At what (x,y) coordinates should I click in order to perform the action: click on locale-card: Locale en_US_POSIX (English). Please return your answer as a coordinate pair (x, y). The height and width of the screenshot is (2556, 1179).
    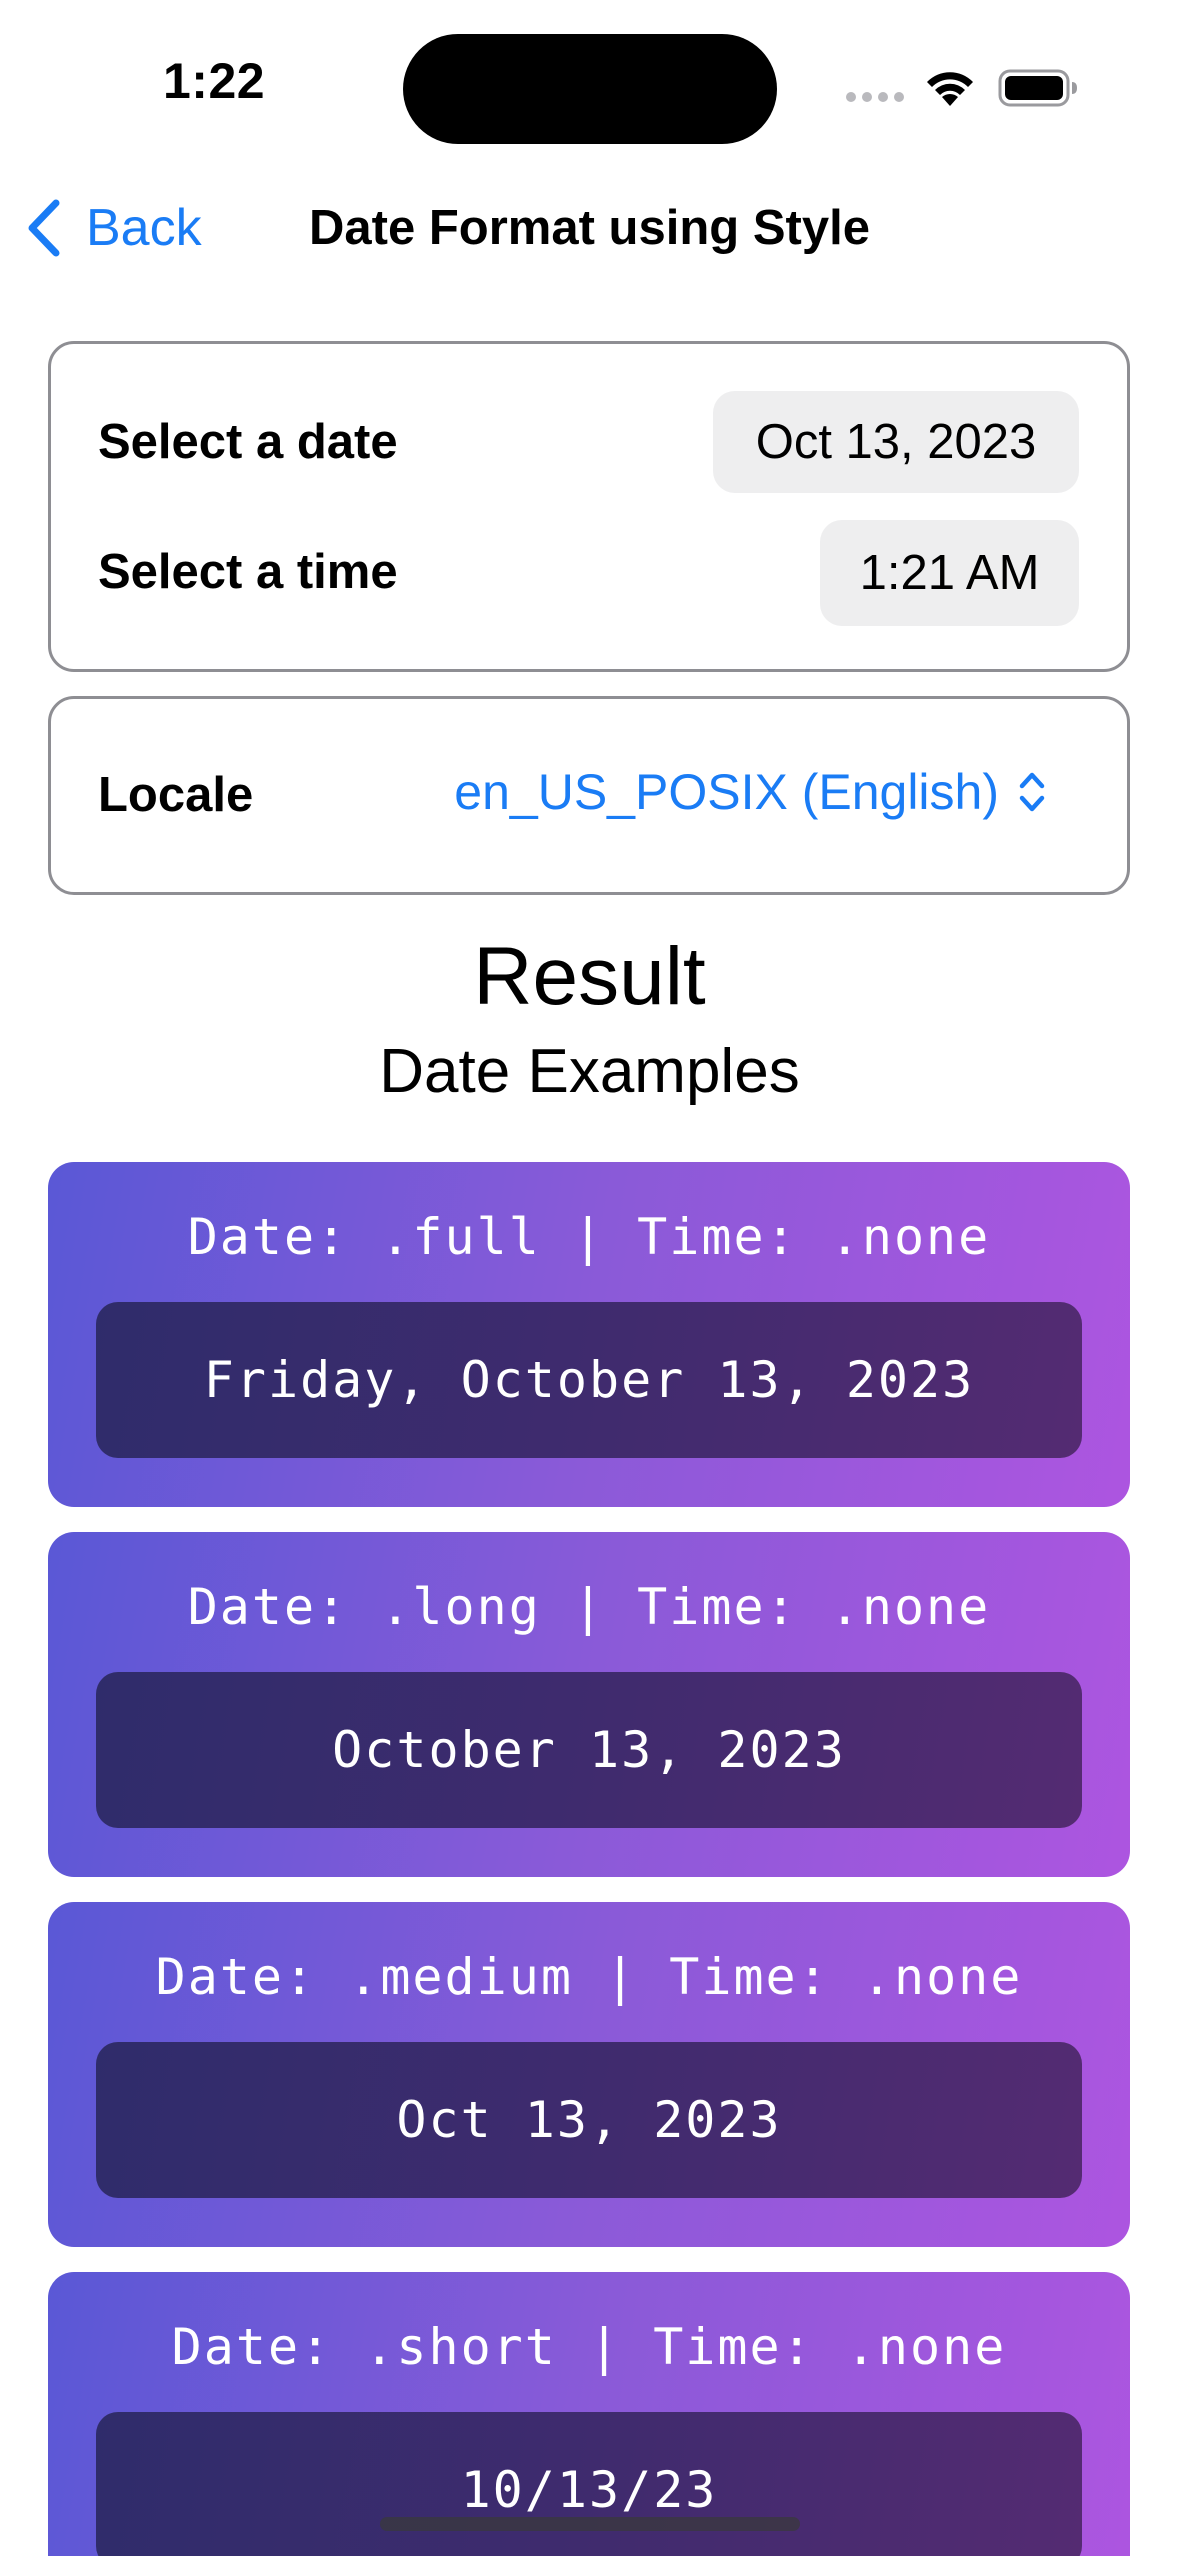
    Looking at the image, I should click on (589, 795).